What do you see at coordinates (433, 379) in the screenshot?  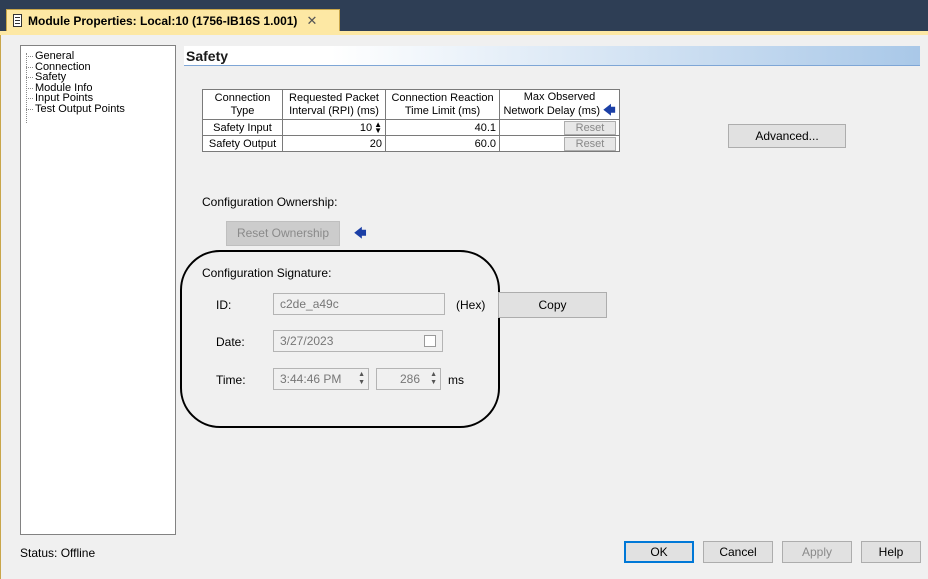 I see `ms-spinner-icon: ▲ ▼` at bounding box center [433, 379].